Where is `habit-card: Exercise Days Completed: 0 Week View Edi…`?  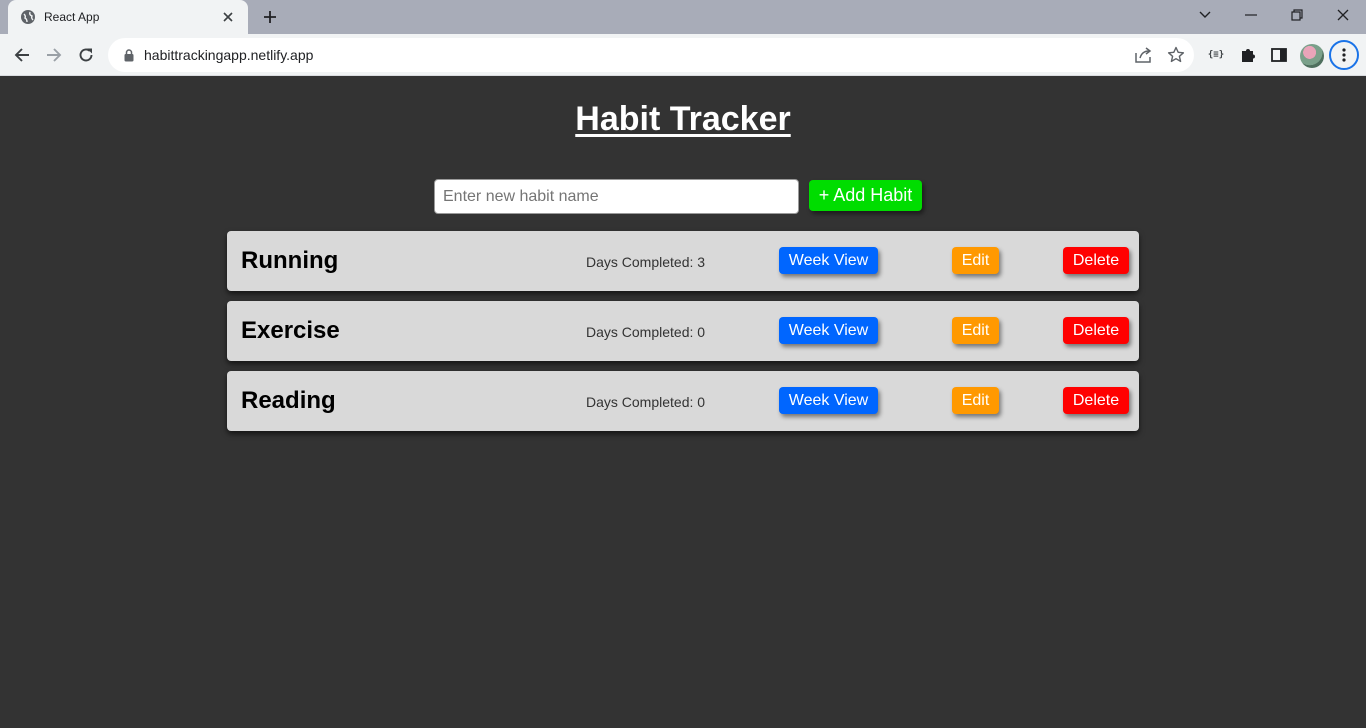
habit-card: Exercise Days Completed: 0 Week View Edi… is located at coordinates (683, 331).